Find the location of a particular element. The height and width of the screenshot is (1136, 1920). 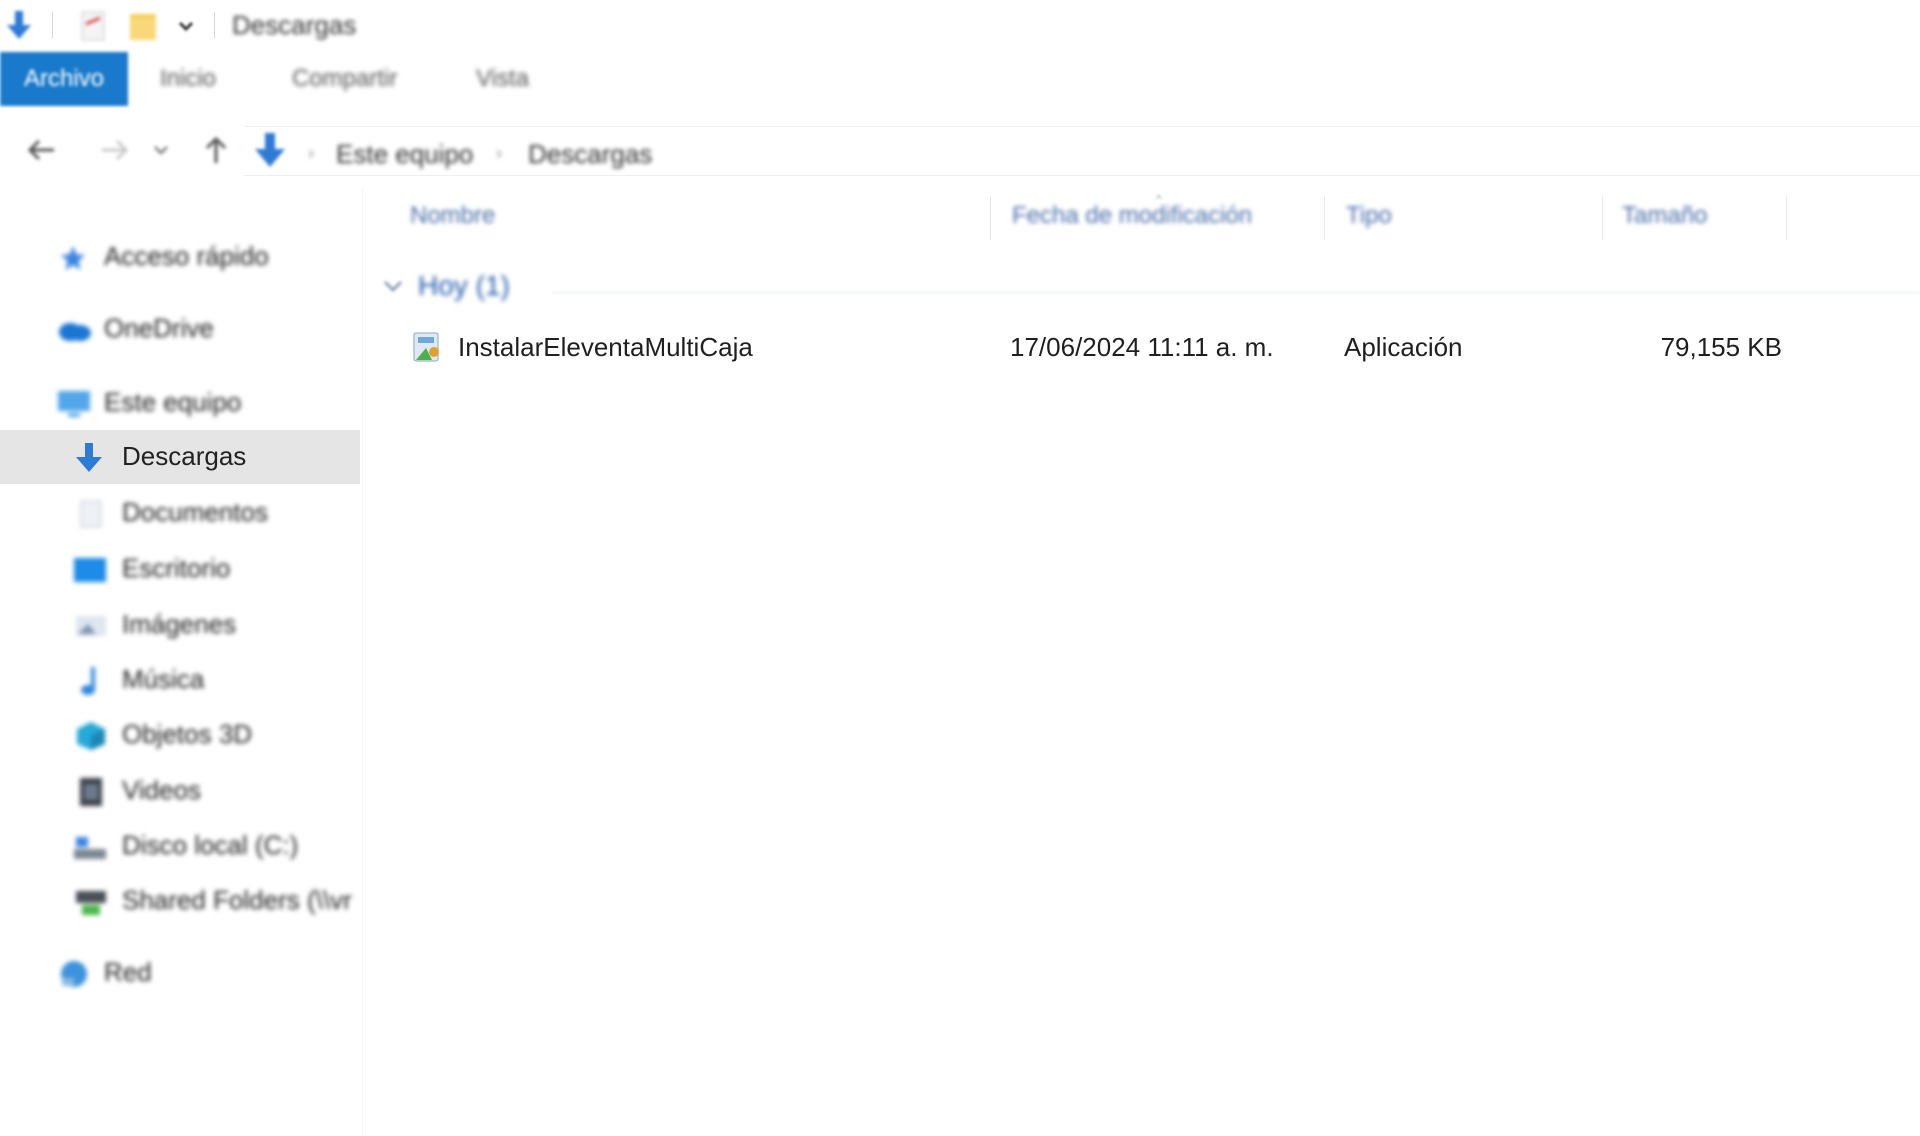

sidebar-item-label: OneDrive is located at coordinates (159, 328).